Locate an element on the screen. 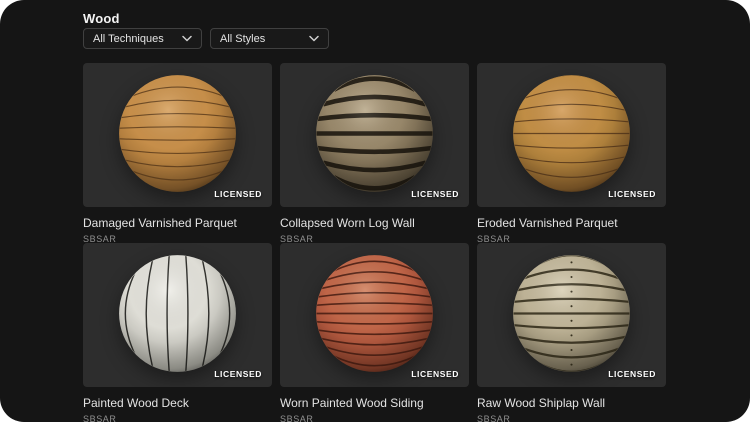  material-card: LICENSED Worn Painted Wood Siding SBSAR is located at coordinates (374, 332).